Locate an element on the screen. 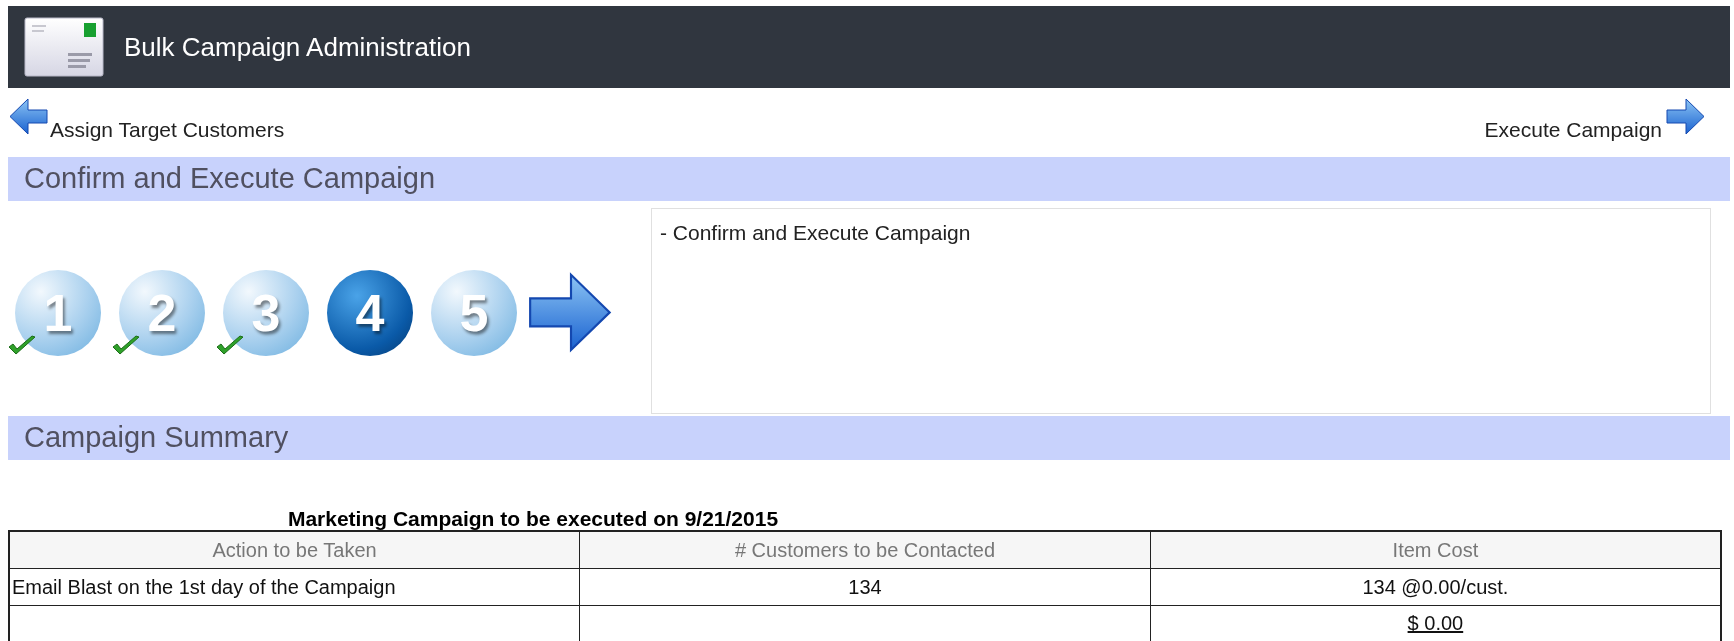 This screenshot has height=641, width=1734. total-amount: $ 0.00 is located at coordinates (1435, 623).